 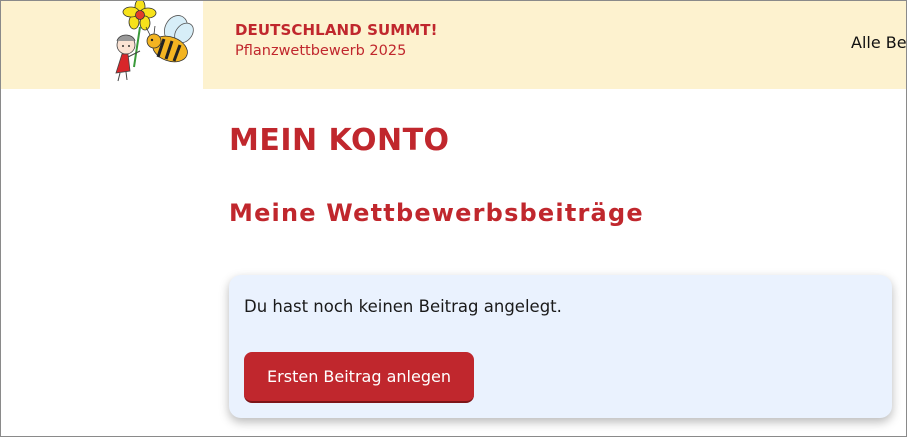 I want to click on page-title: MEIN KONTO, so click(x=339, y=140).